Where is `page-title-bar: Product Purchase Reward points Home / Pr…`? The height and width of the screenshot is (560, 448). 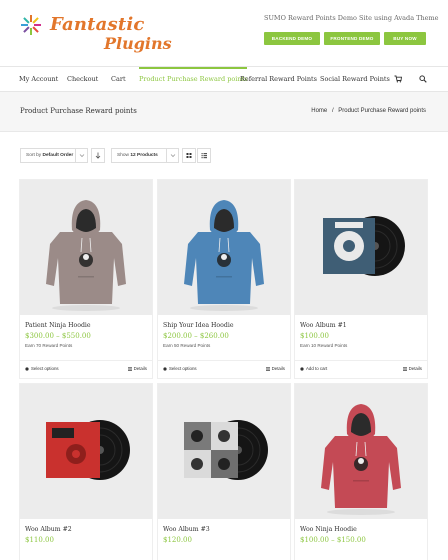 page-title-bar: Product Purchase Reward points Home / Pr… is located at coordinates (224, 112).